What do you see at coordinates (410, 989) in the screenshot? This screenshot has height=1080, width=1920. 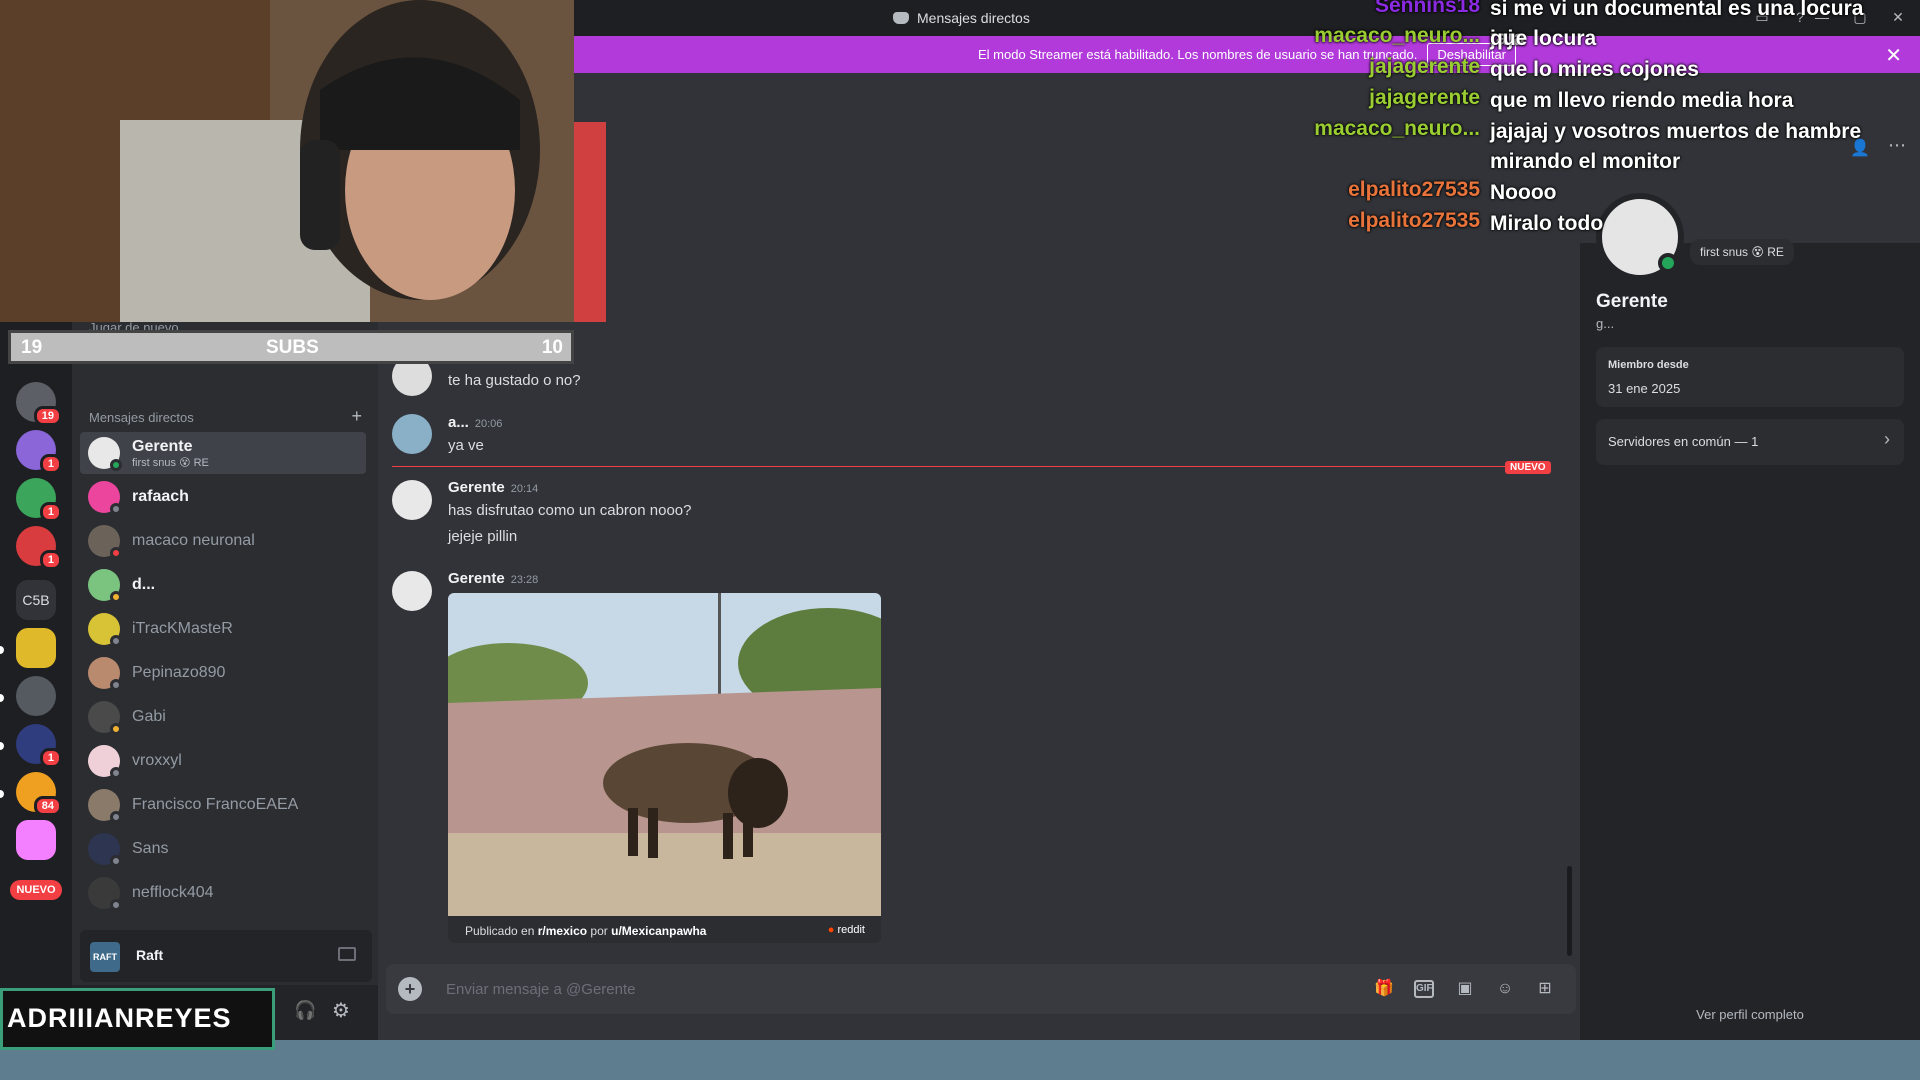 I see `add-attachment-icon: +` at bounding box center [410, 989].